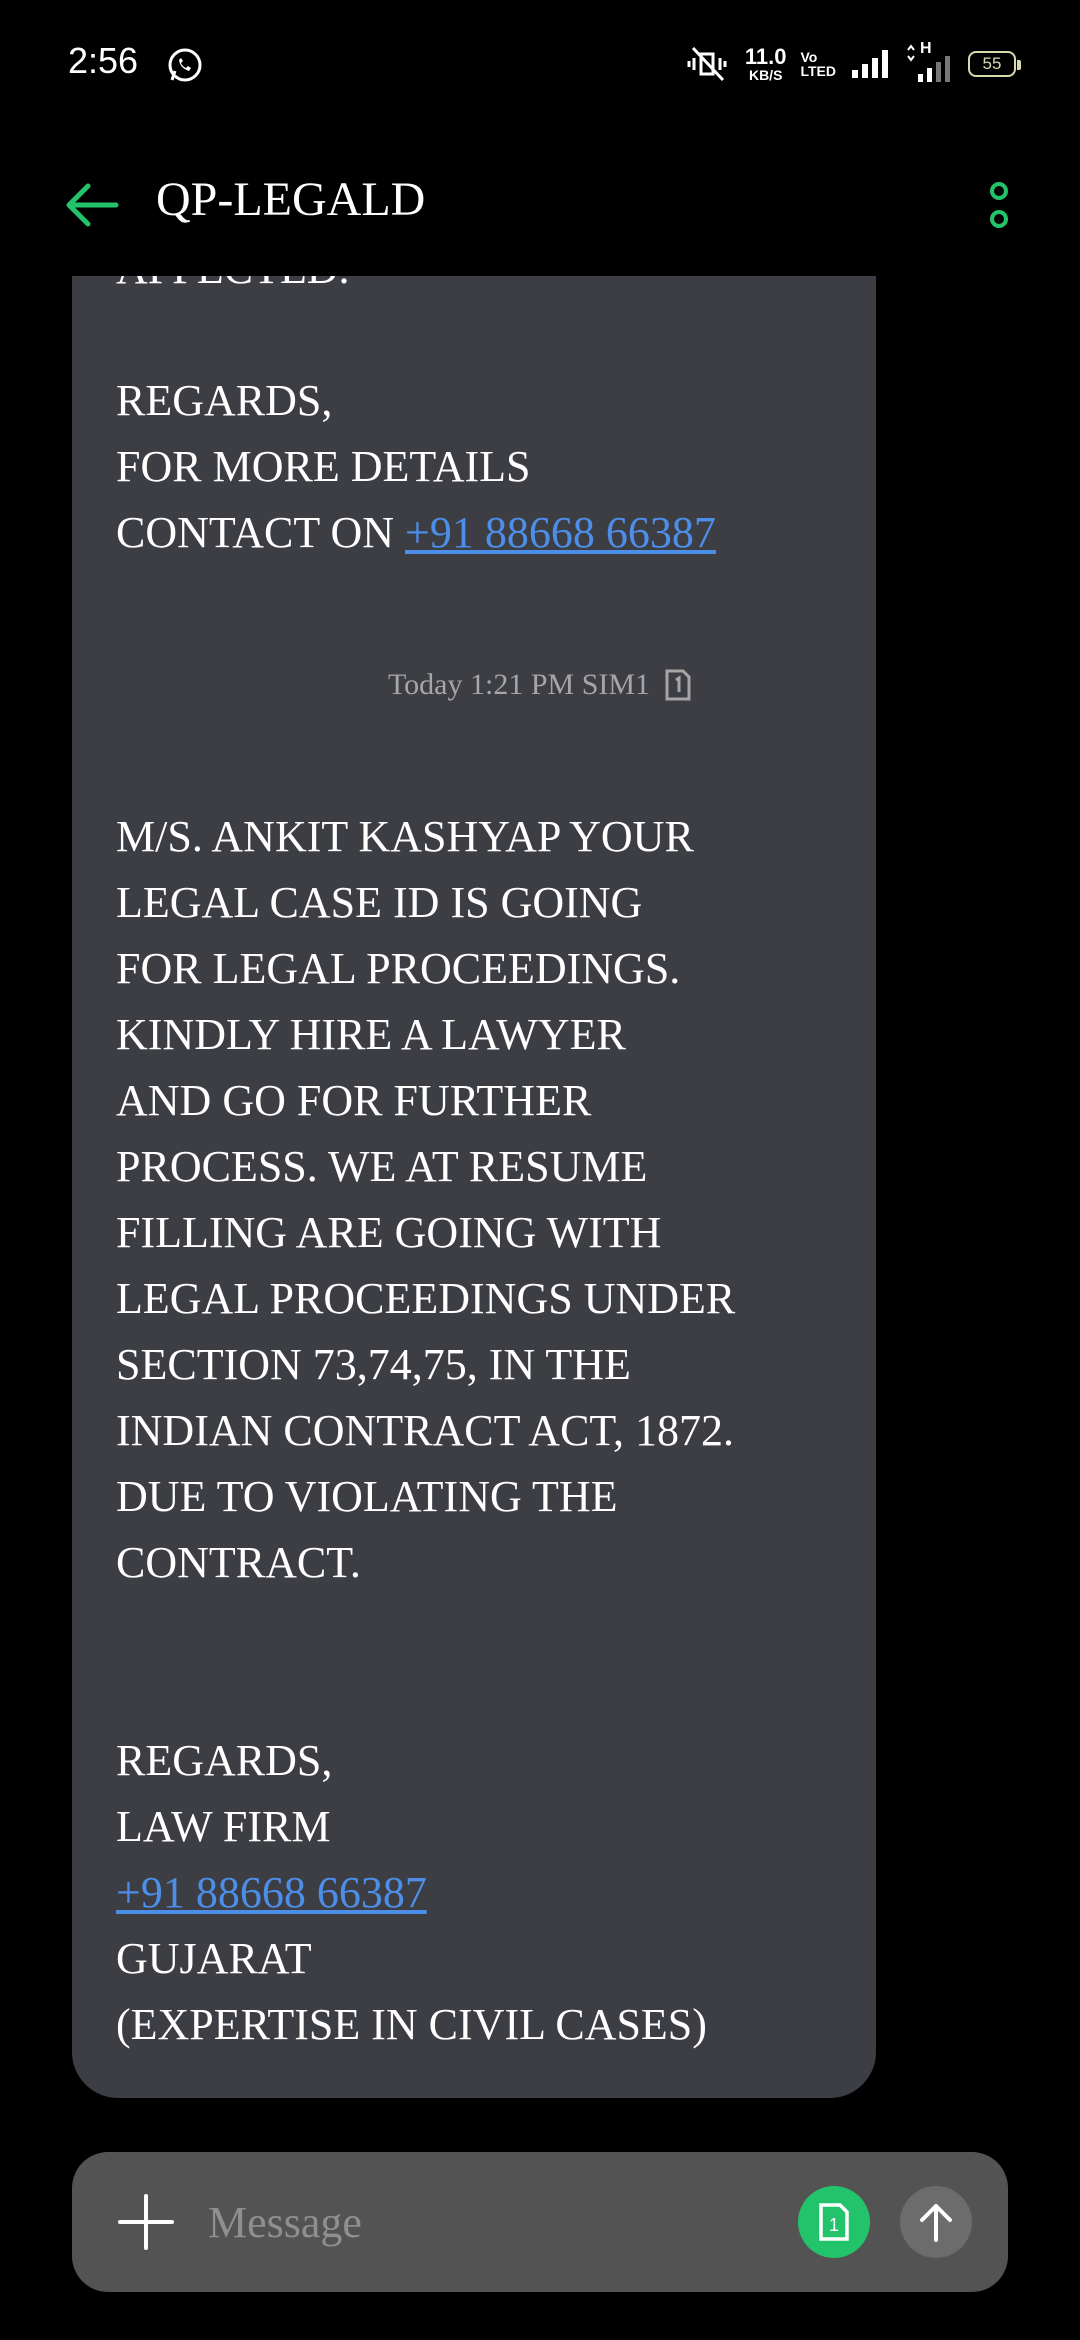  Describe the element at coordinates (103, 60) in the screenshot. I see `status-time: 2:56` at that location.